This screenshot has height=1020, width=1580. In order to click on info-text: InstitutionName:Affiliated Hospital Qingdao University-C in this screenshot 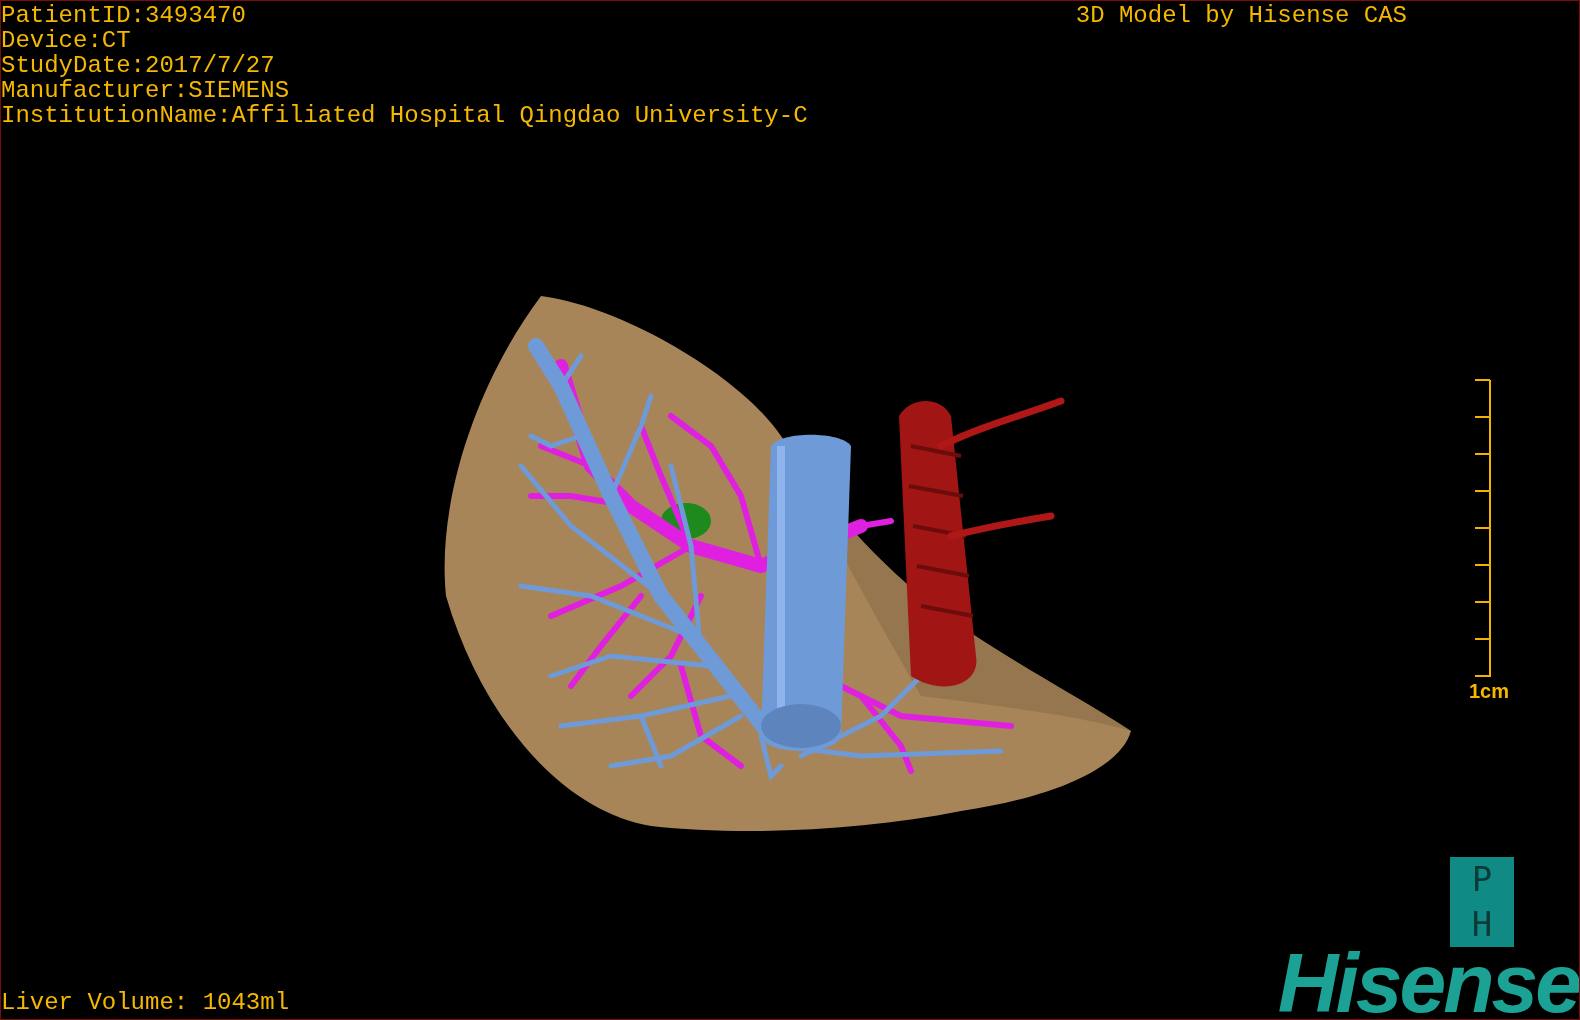, I will do `click(404, 115)`.